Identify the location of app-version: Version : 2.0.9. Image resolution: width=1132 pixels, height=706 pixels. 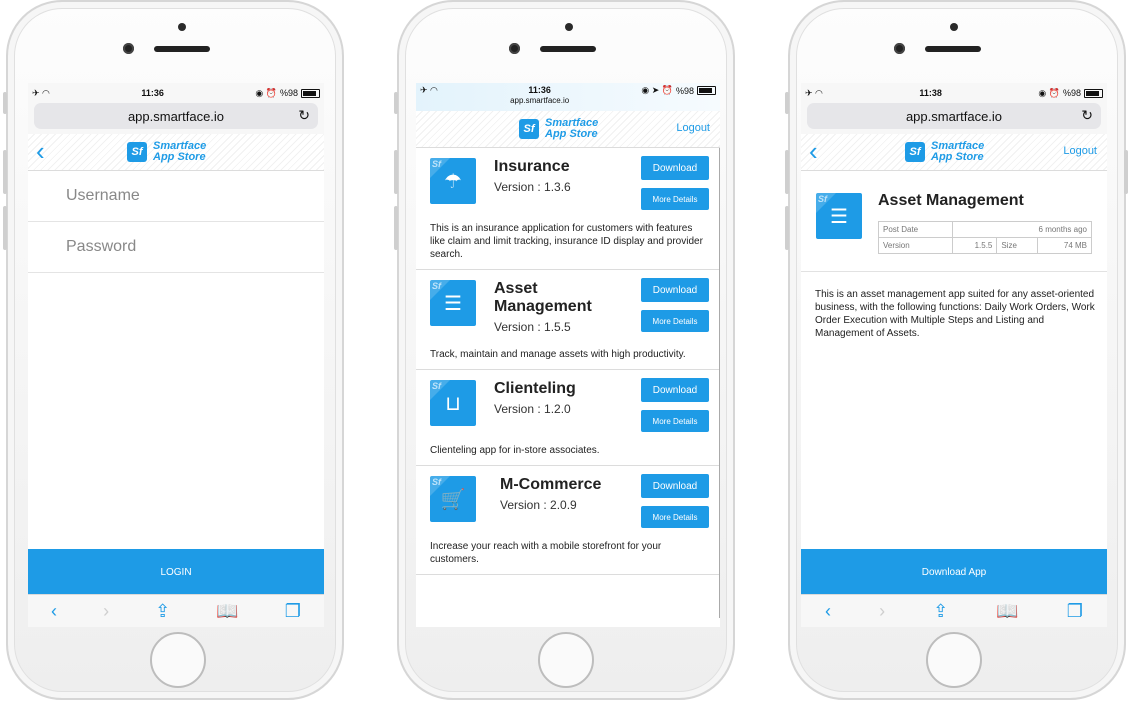
(538, 505).